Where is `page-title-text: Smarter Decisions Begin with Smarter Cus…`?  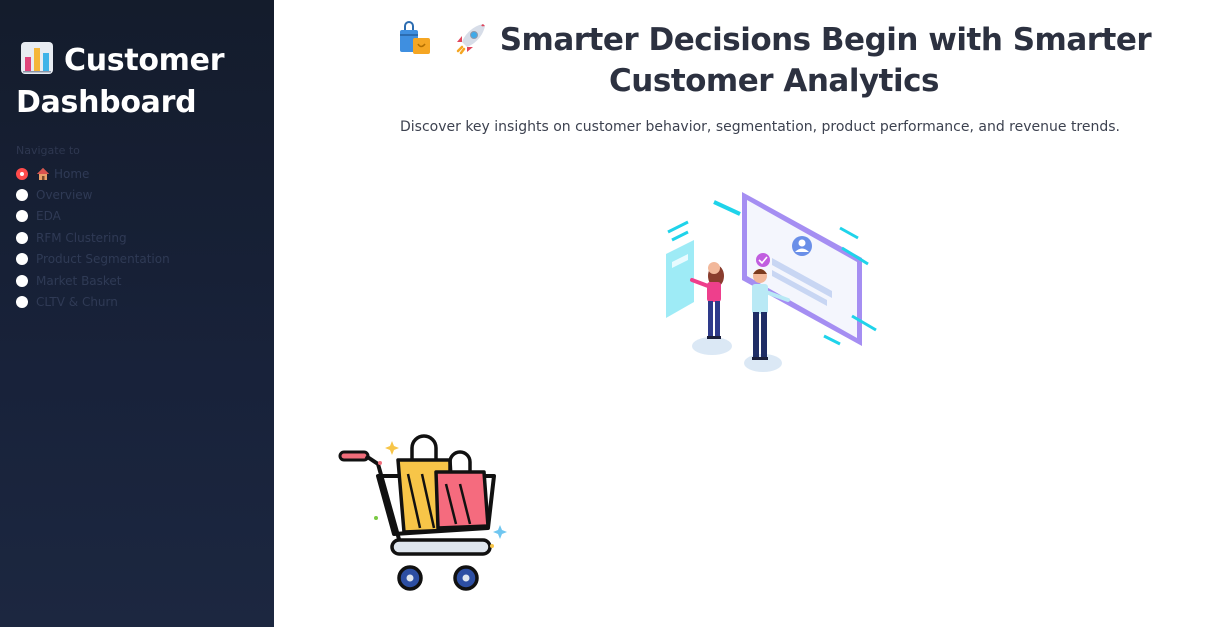 page-title-text: Smarter Decisions Begin with Smarter Cus… is located at coordinates (825, 60).